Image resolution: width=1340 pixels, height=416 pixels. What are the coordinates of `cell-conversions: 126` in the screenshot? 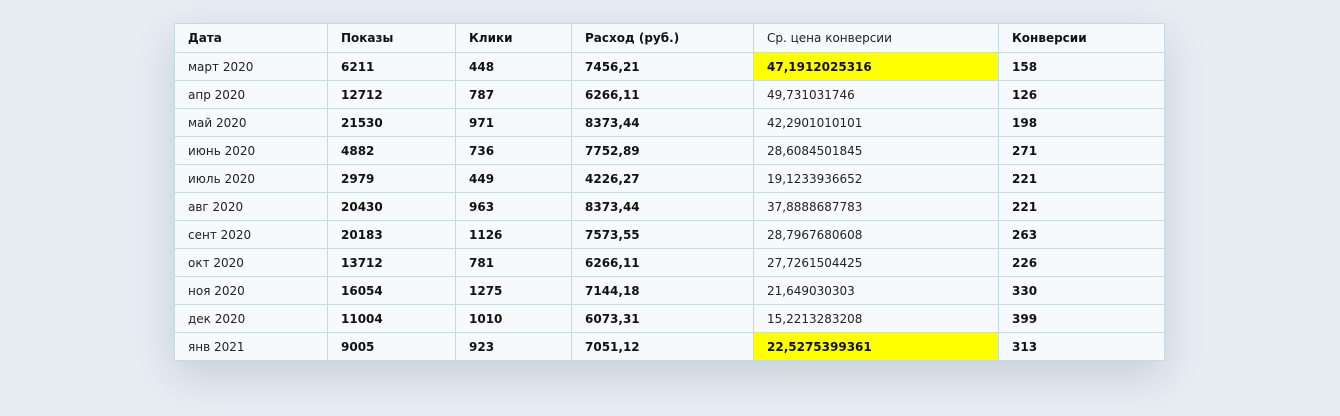 It's located at (1081, 94).